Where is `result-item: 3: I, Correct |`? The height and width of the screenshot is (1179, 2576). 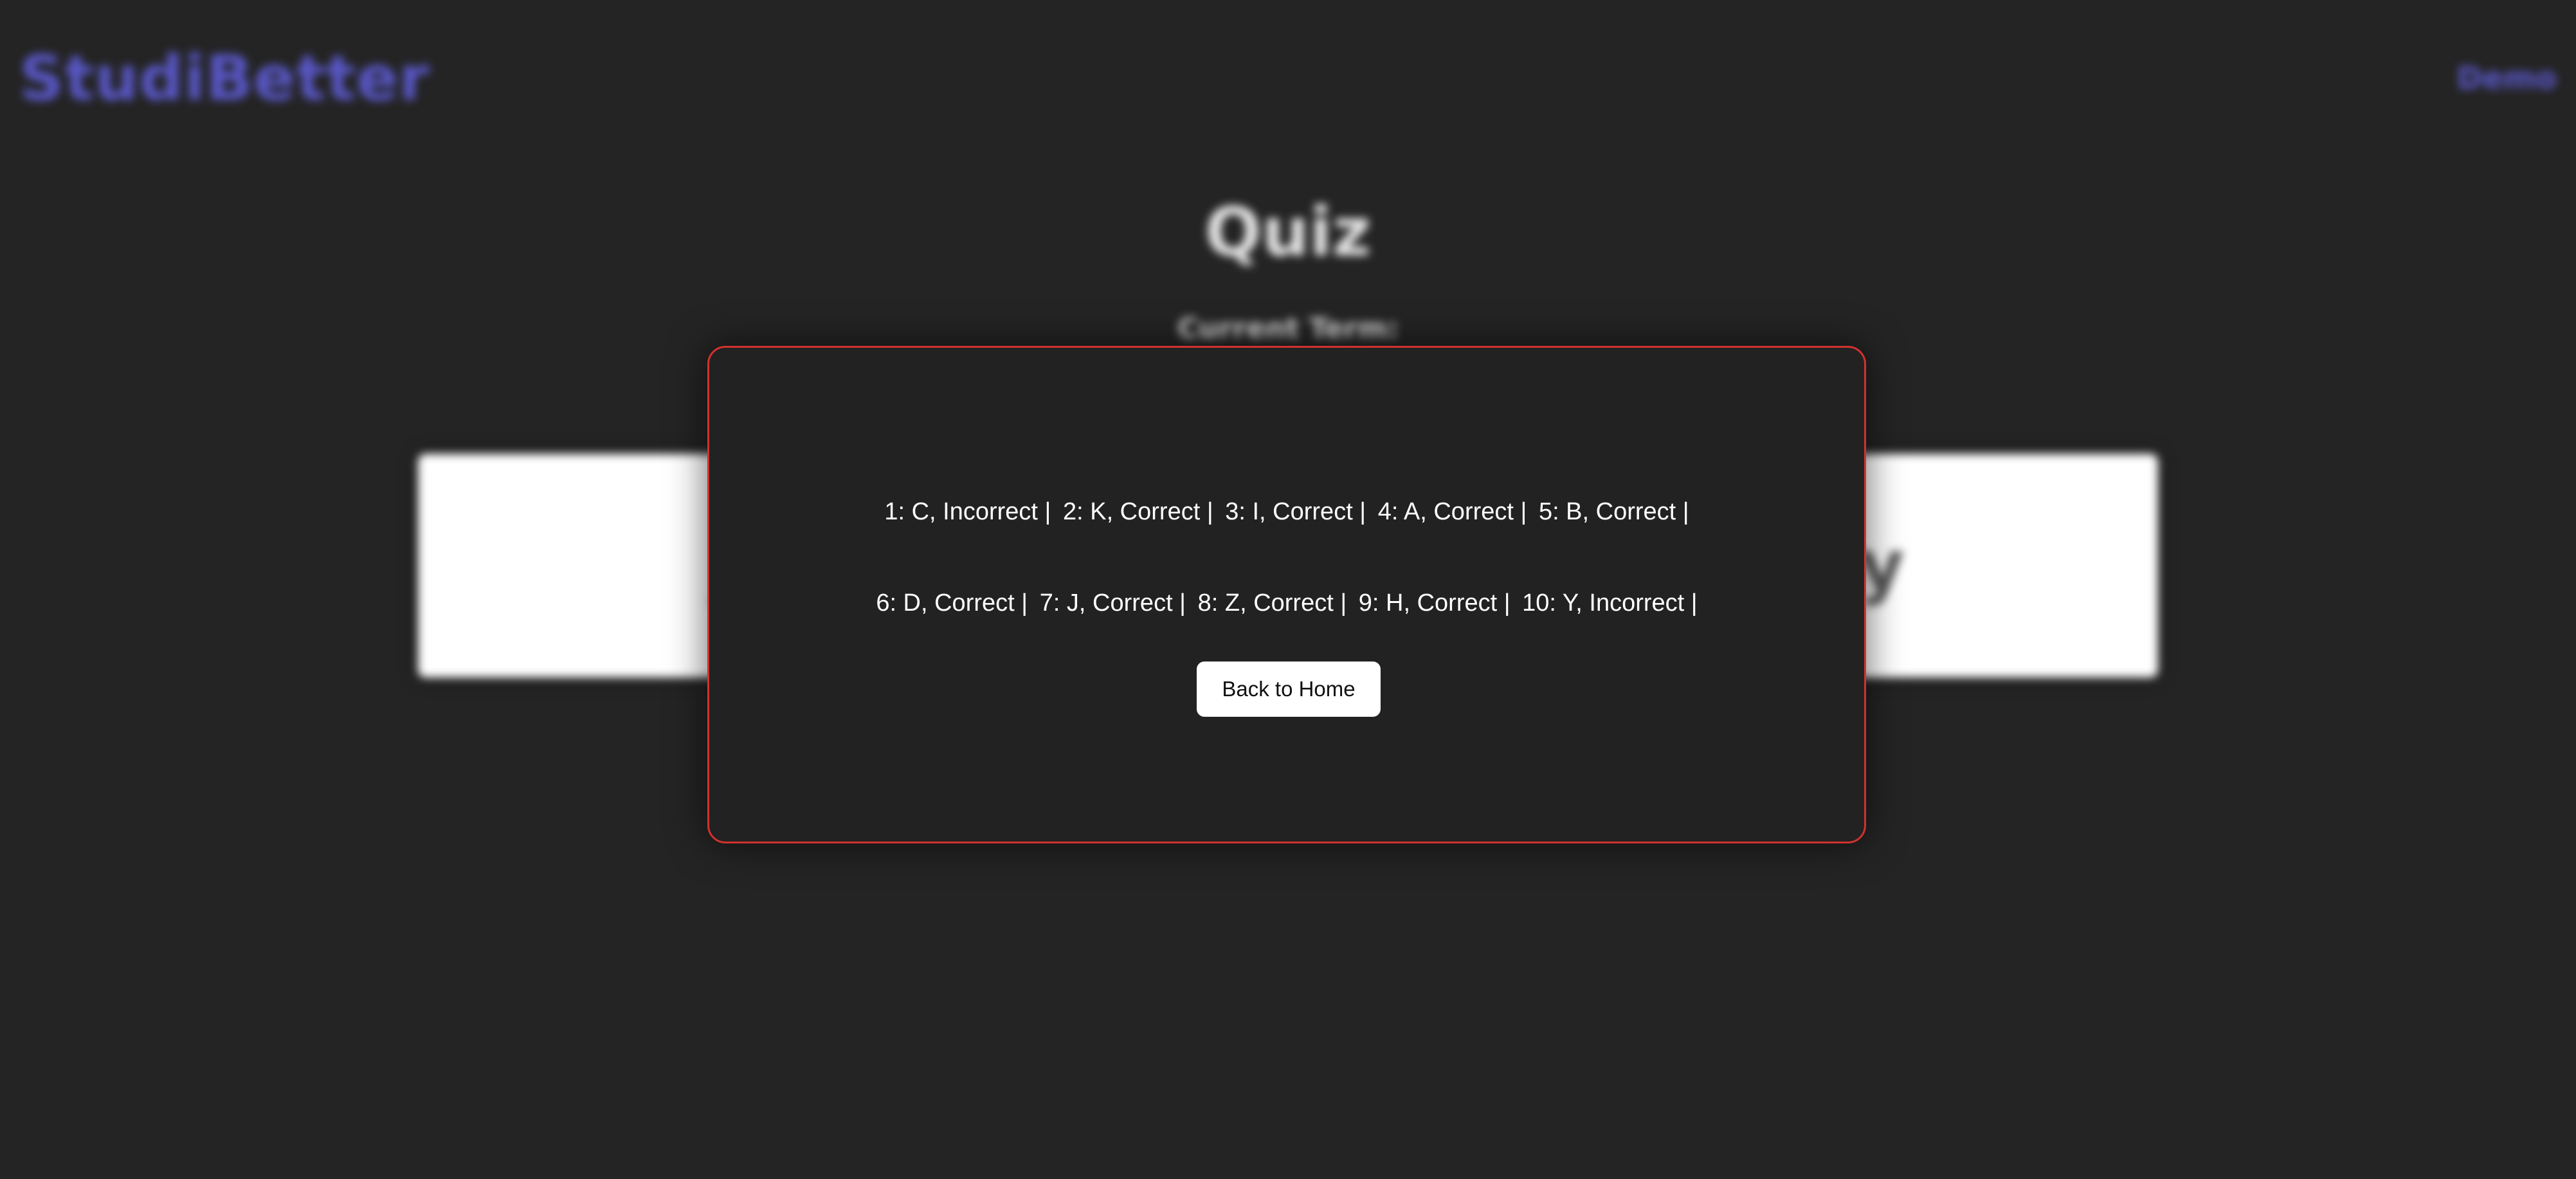 result-item: 3: I, Correct | is located at coordinates (1295, 511).